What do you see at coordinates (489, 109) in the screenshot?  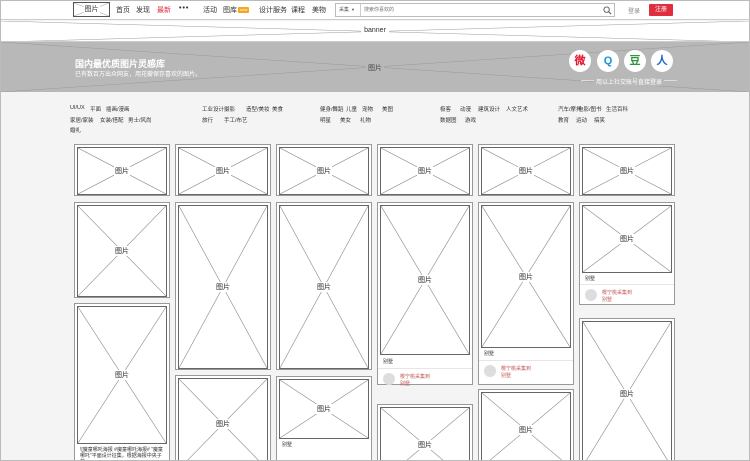 I see `category-link: 建筑设计` at bounding box center [489, 109].